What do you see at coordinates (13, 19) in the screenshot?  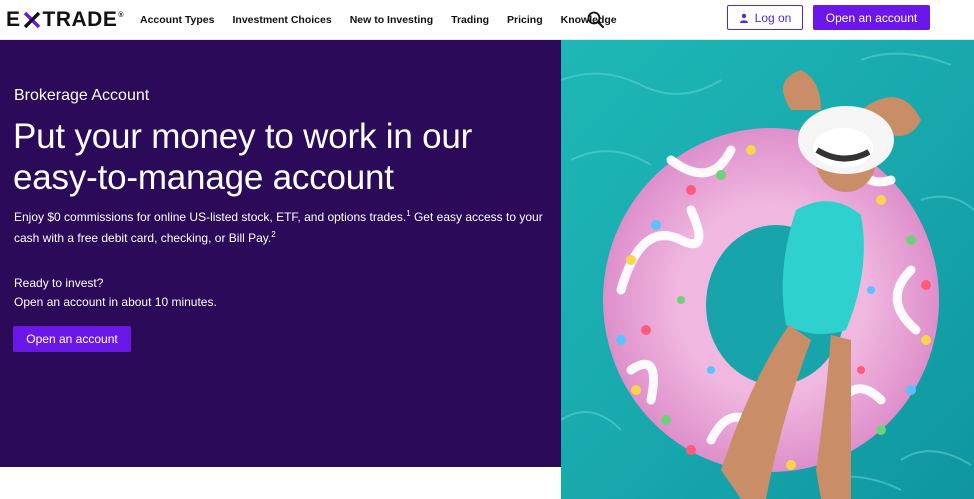 I see `logo-letter-e: E` at bounding box center [13, 19].